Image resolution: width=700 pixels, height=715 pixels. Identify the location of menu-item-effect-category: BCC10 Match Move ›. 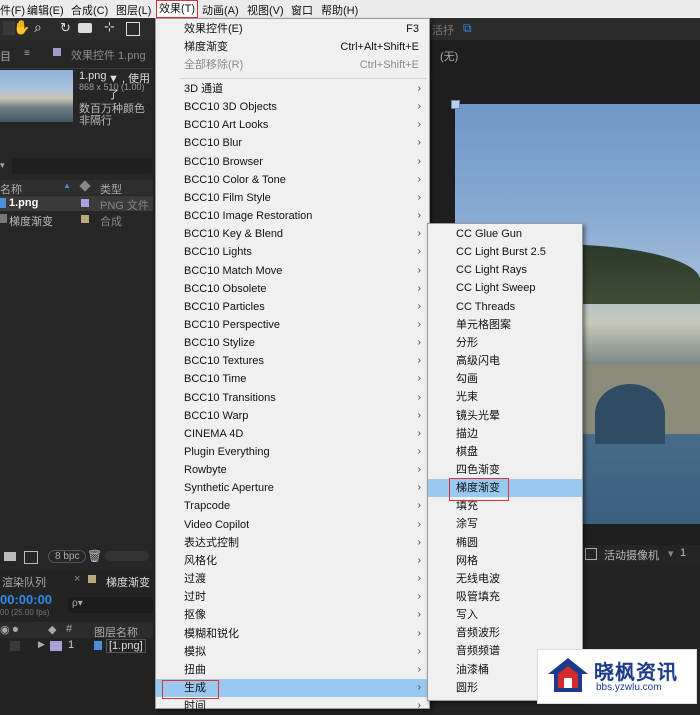
(292, 271).